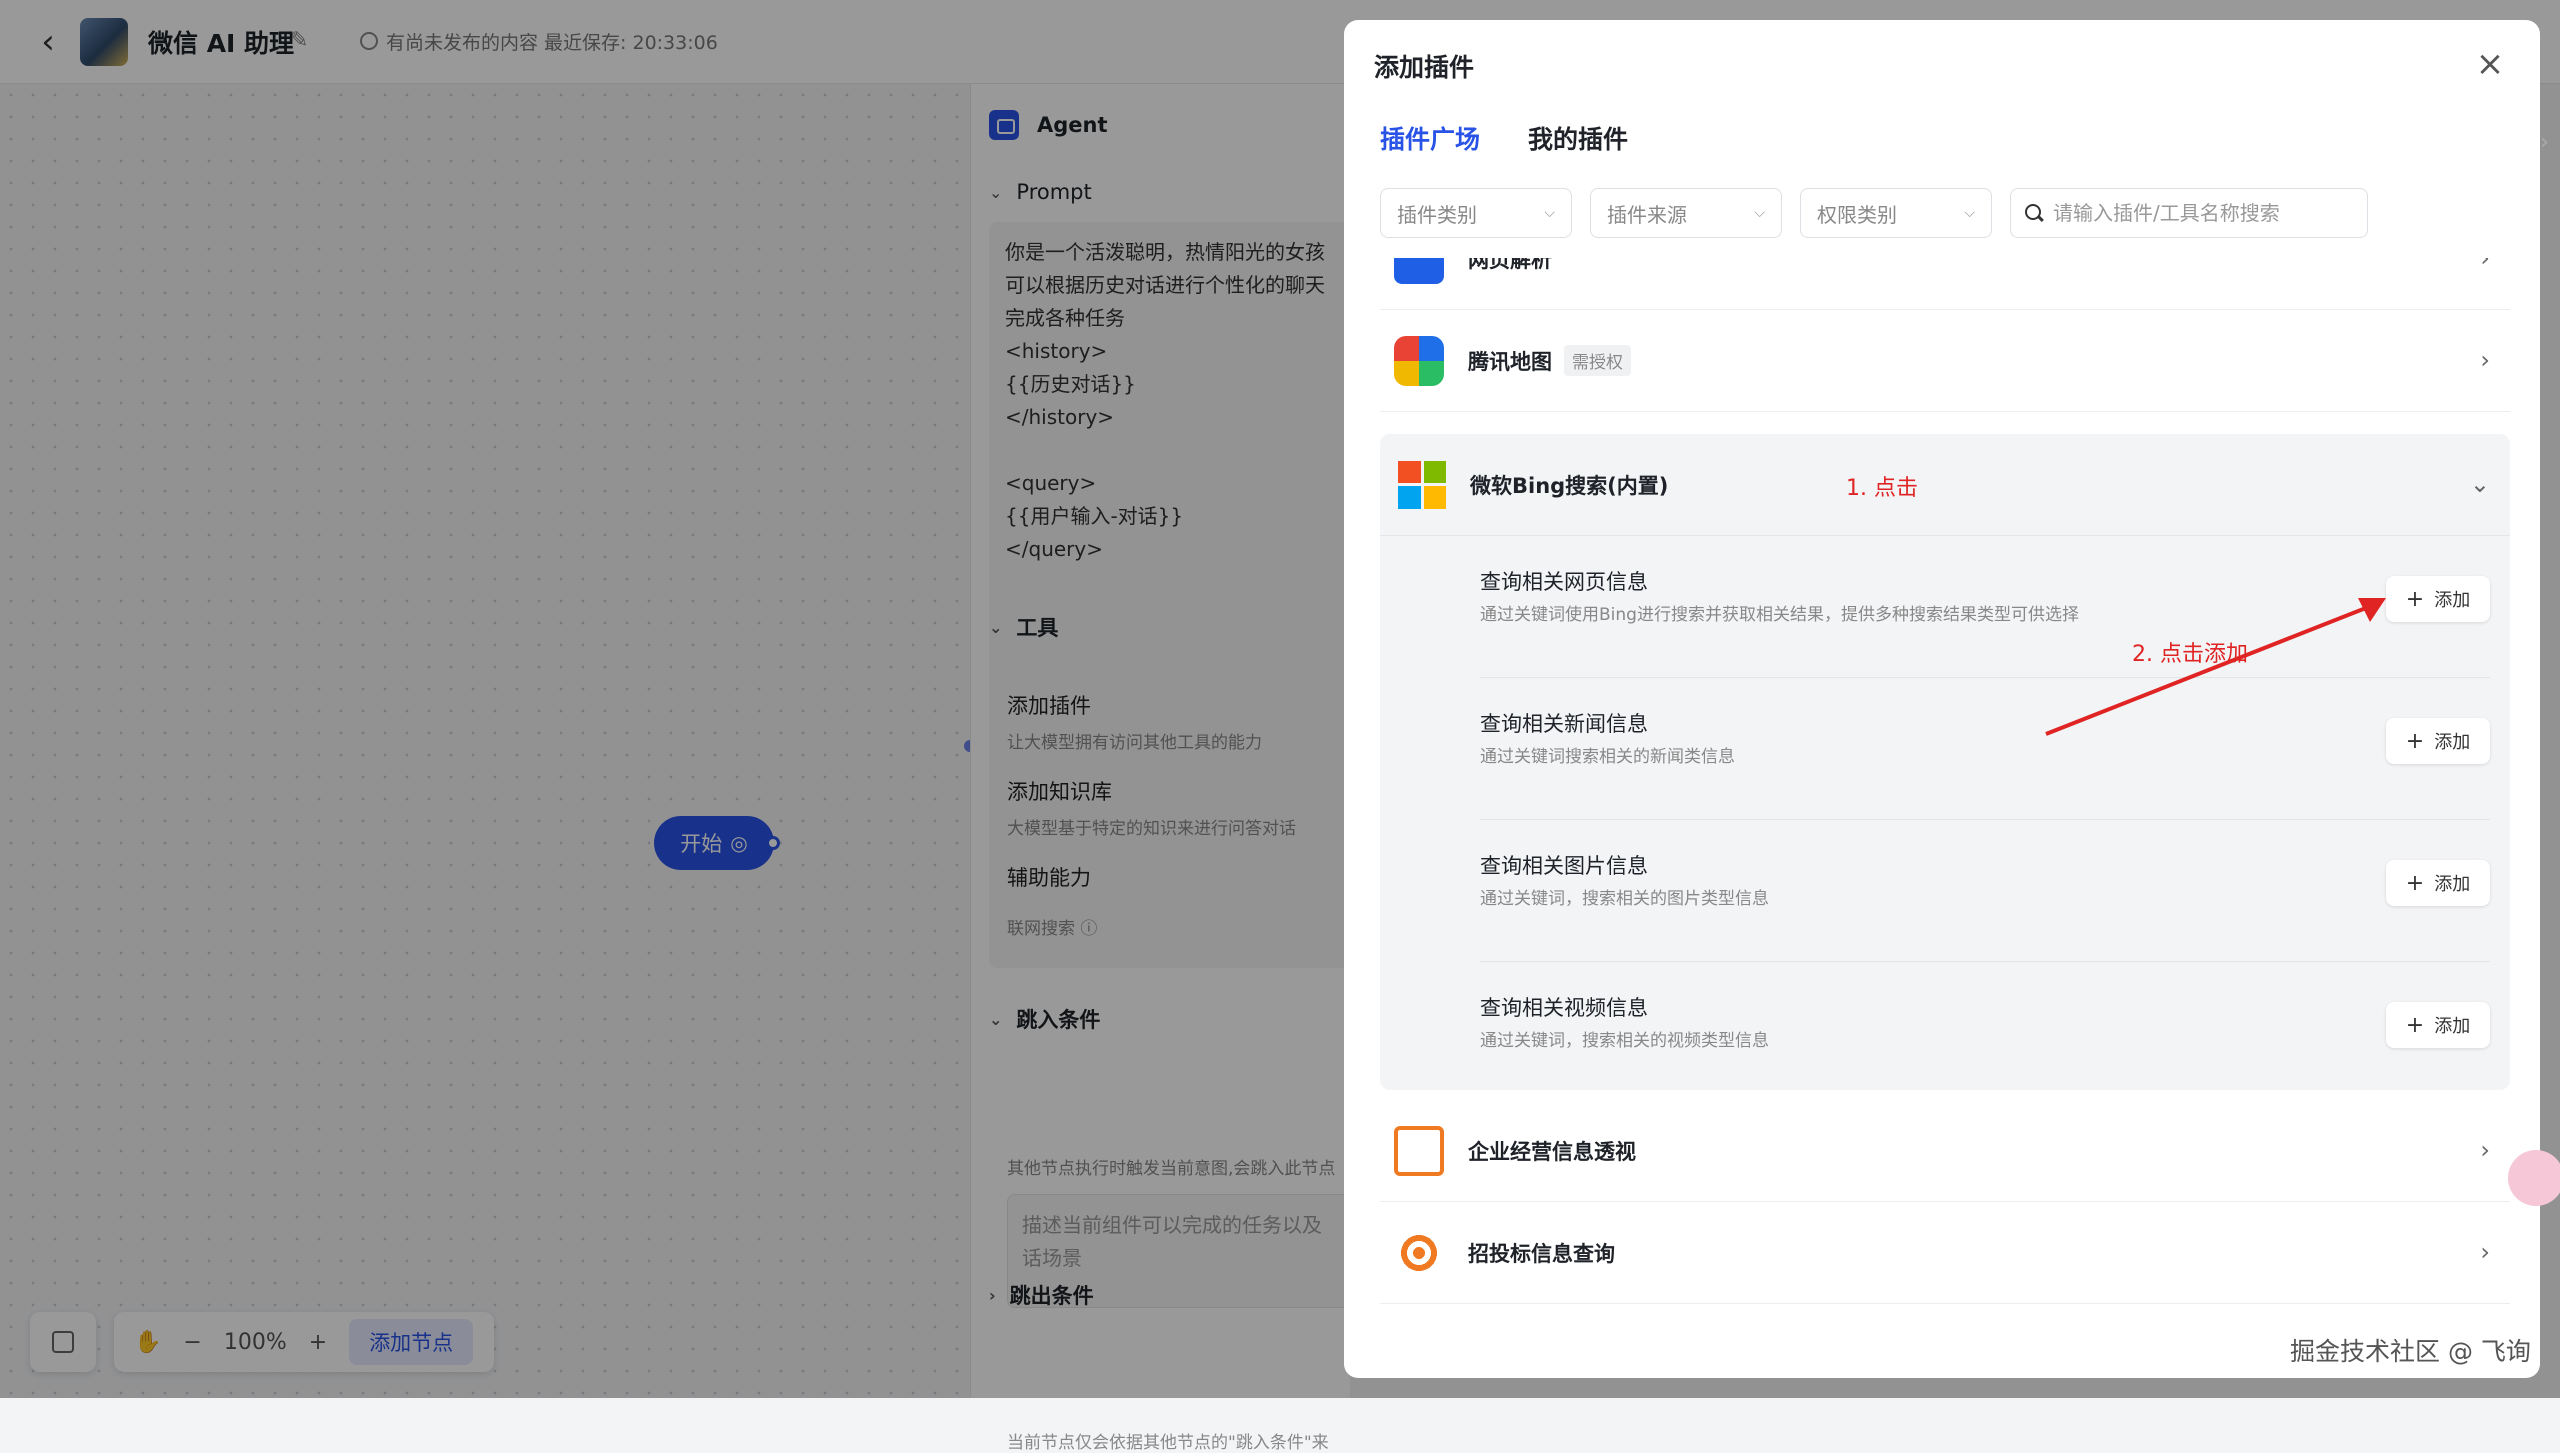 The height and width of the screenshot is (1453, 2560). I want to click on watermark: 掘金技术社区 @ 飞询, so click(2410, 1351).